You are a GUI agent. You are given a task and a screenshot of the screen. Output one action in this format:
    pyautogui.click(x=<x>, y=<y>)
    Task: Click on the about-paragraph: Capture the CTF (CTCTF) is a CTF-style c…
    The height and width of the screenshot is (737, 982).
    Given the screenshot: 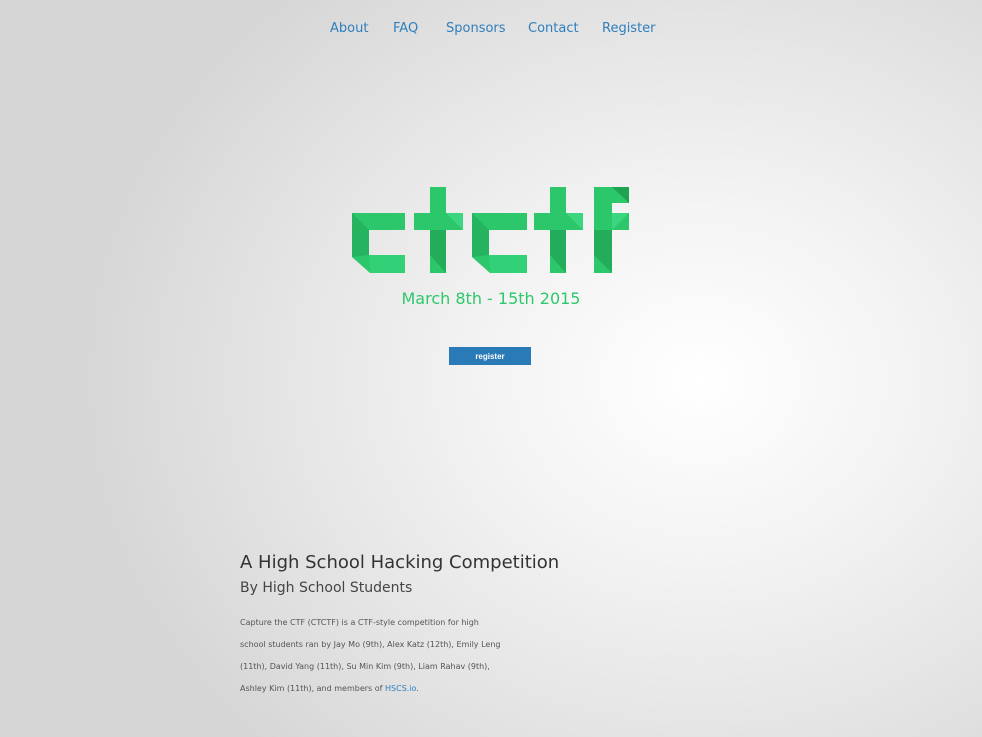 What is the action you would take?
    pyautogui.click(x=390, y=656)
    